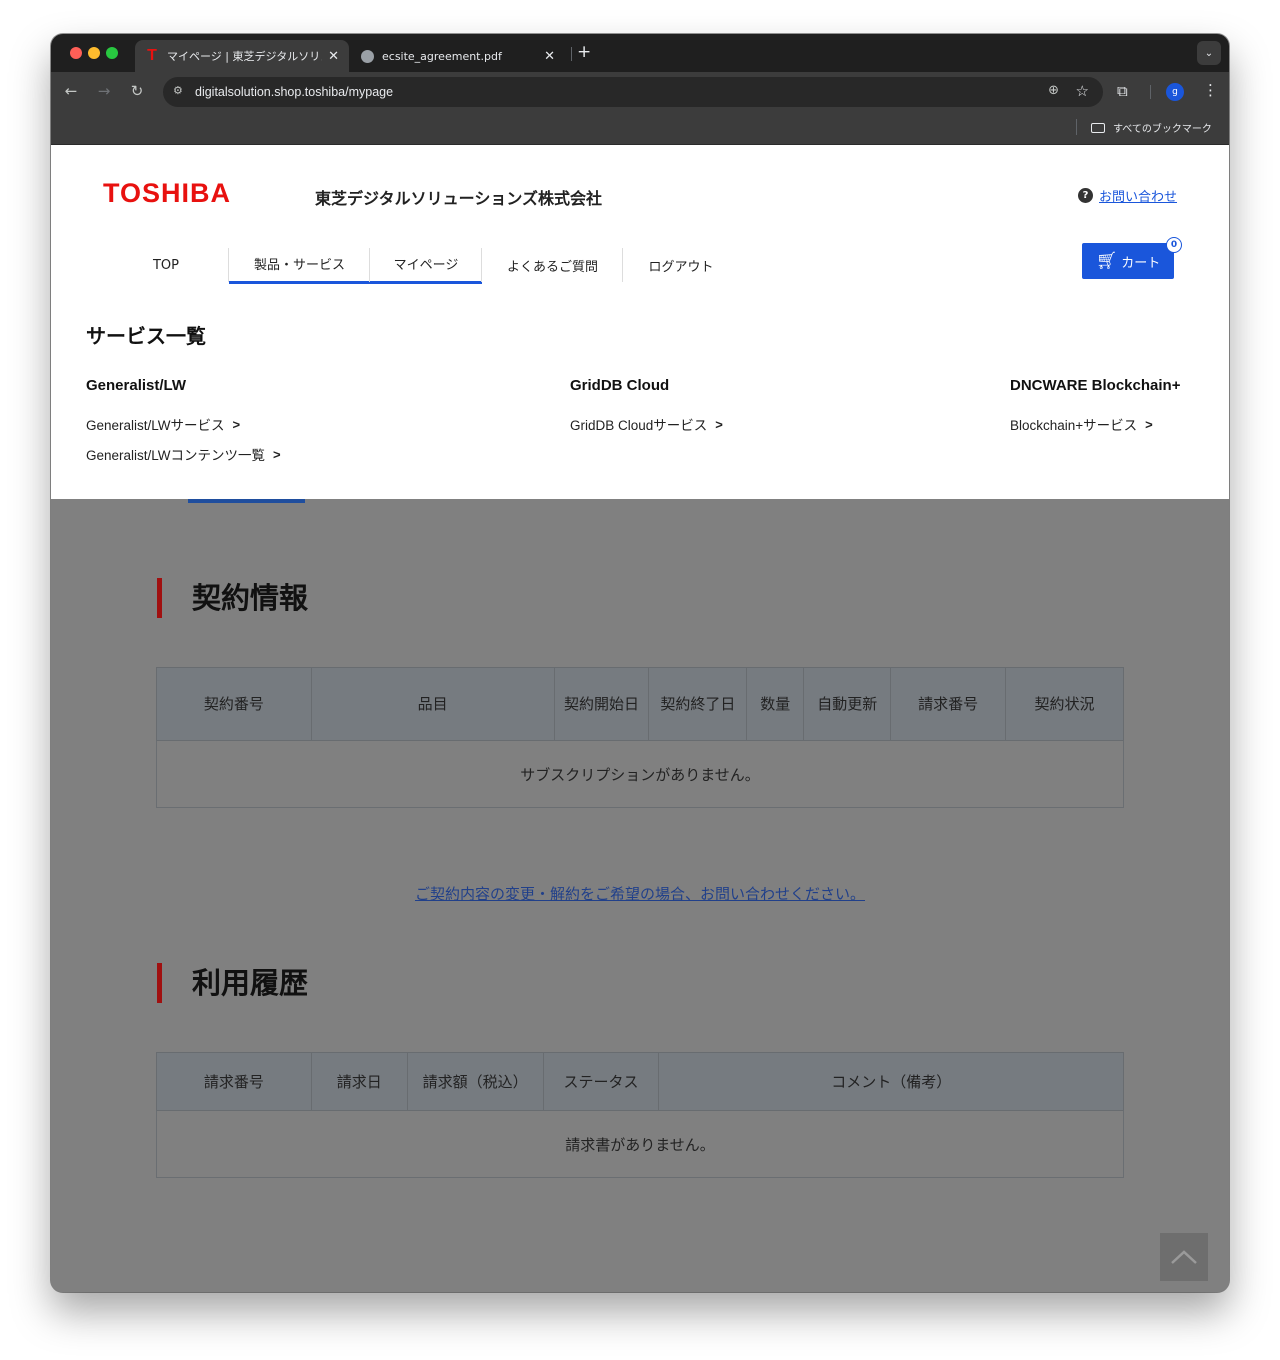 This screenshot has height=1360, width=1280. What do you see at coordinates (232, 983) in the screenshot?
I see `usage-section-title: 利用履歴` at bounding box center [232, 983].